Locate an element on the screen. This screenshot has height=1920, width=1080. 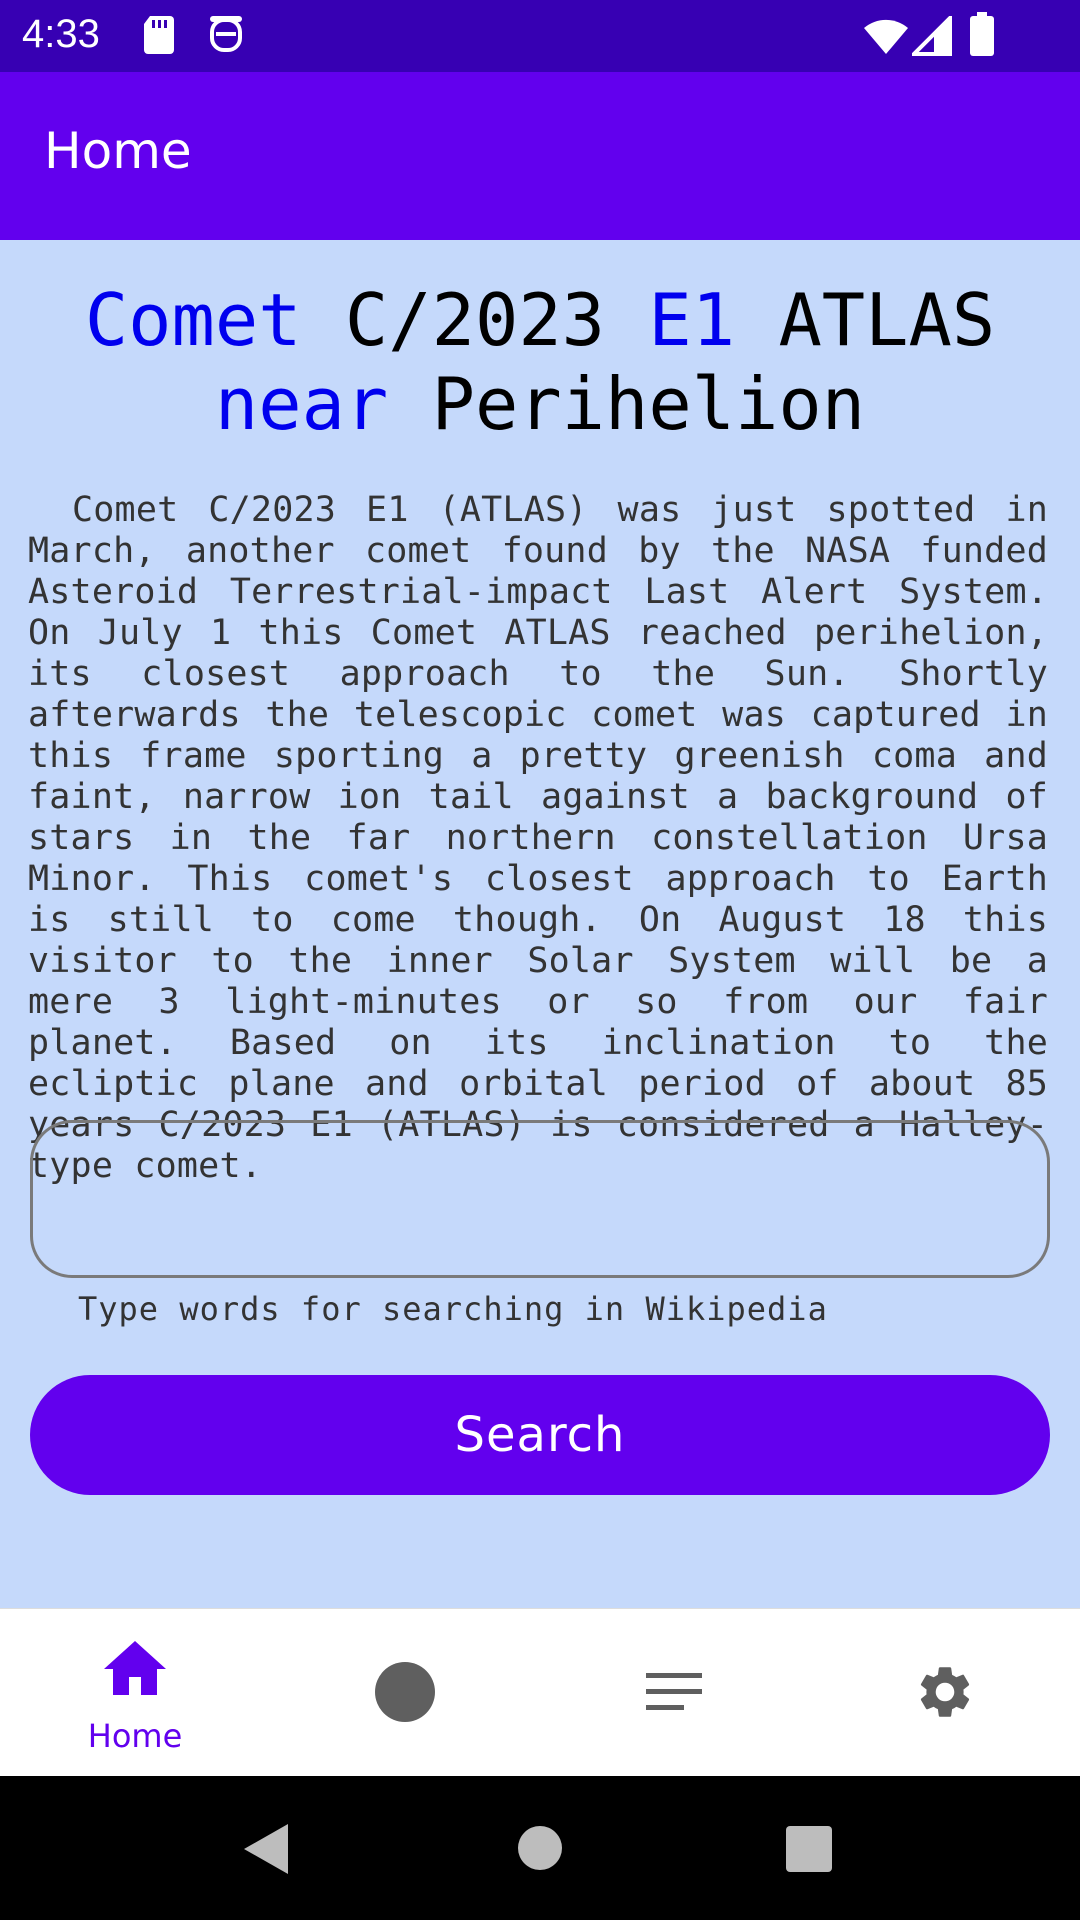
circle-icon is located at coordinates (405, 1694).